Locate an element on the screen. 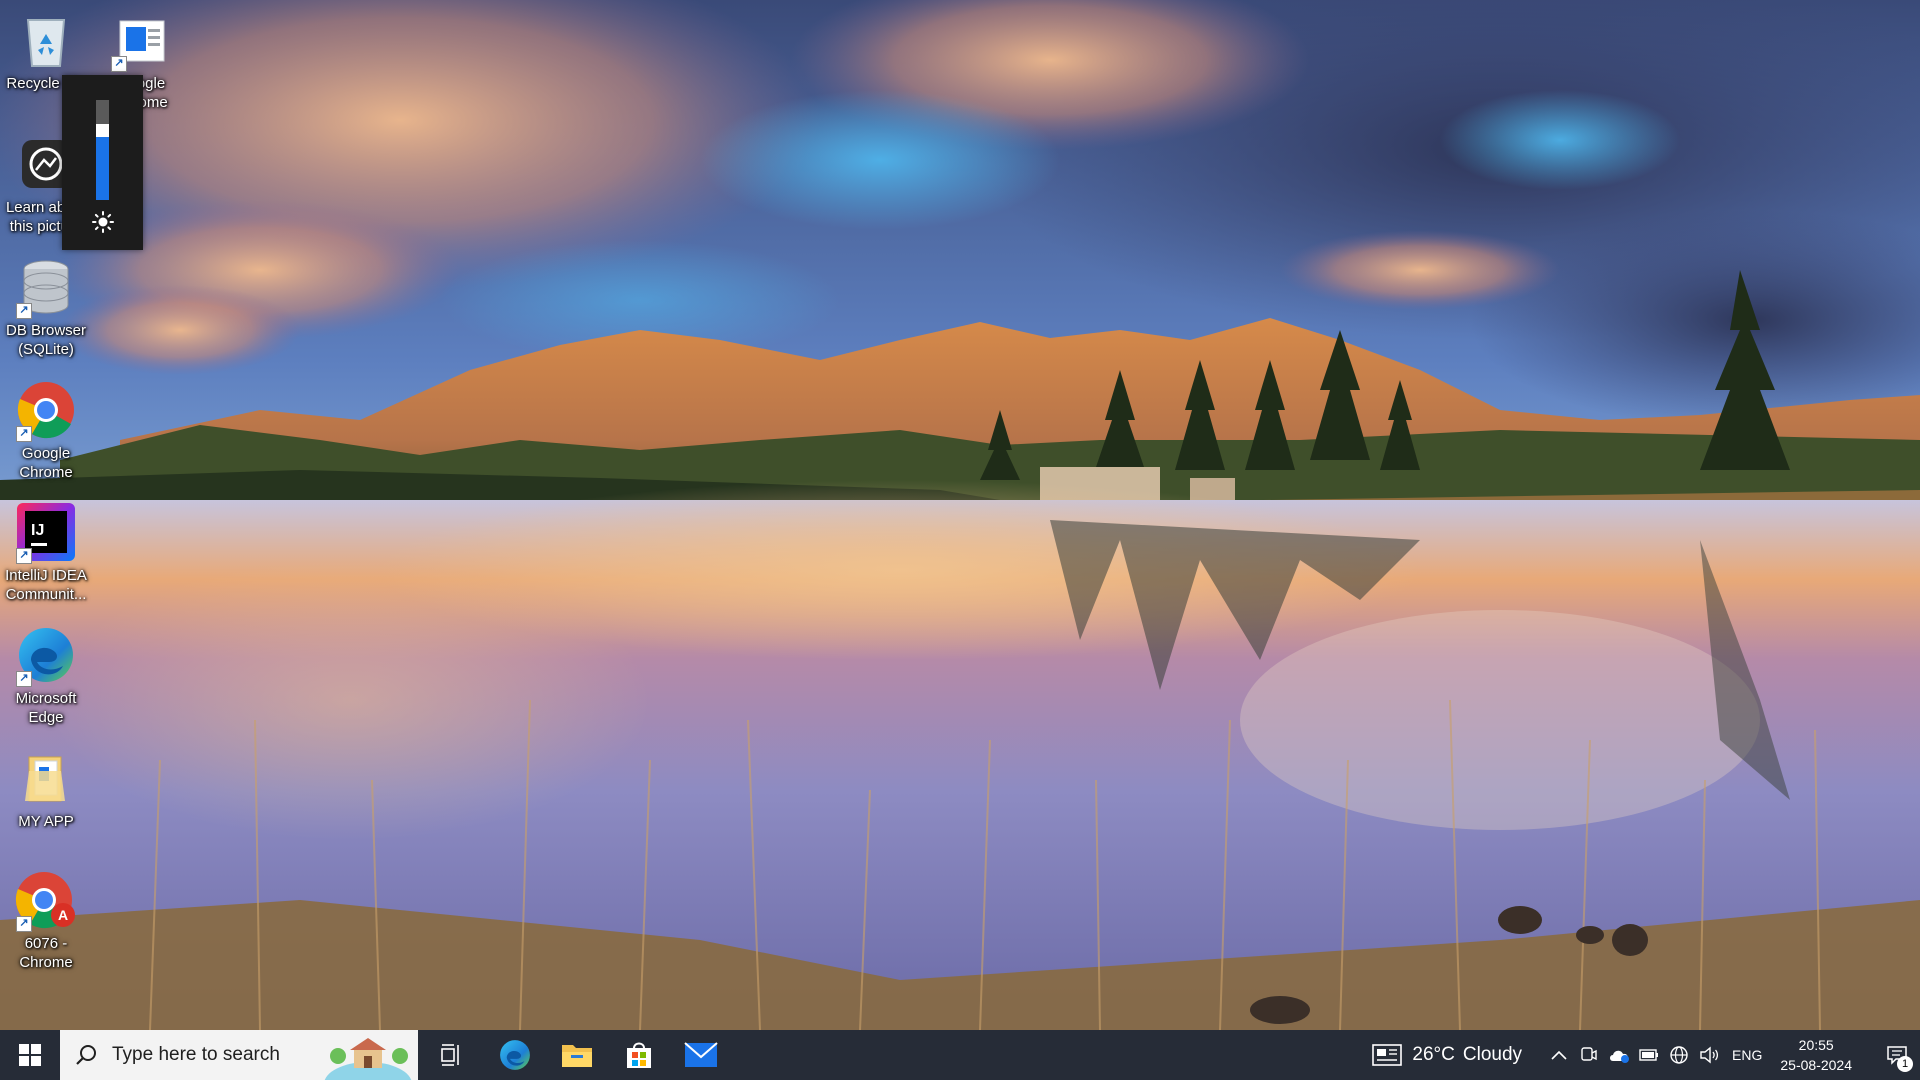 The height and width of the screenshot is (1080, 1920). chrome-icon: ↗ is located at coordinates (46, 410).